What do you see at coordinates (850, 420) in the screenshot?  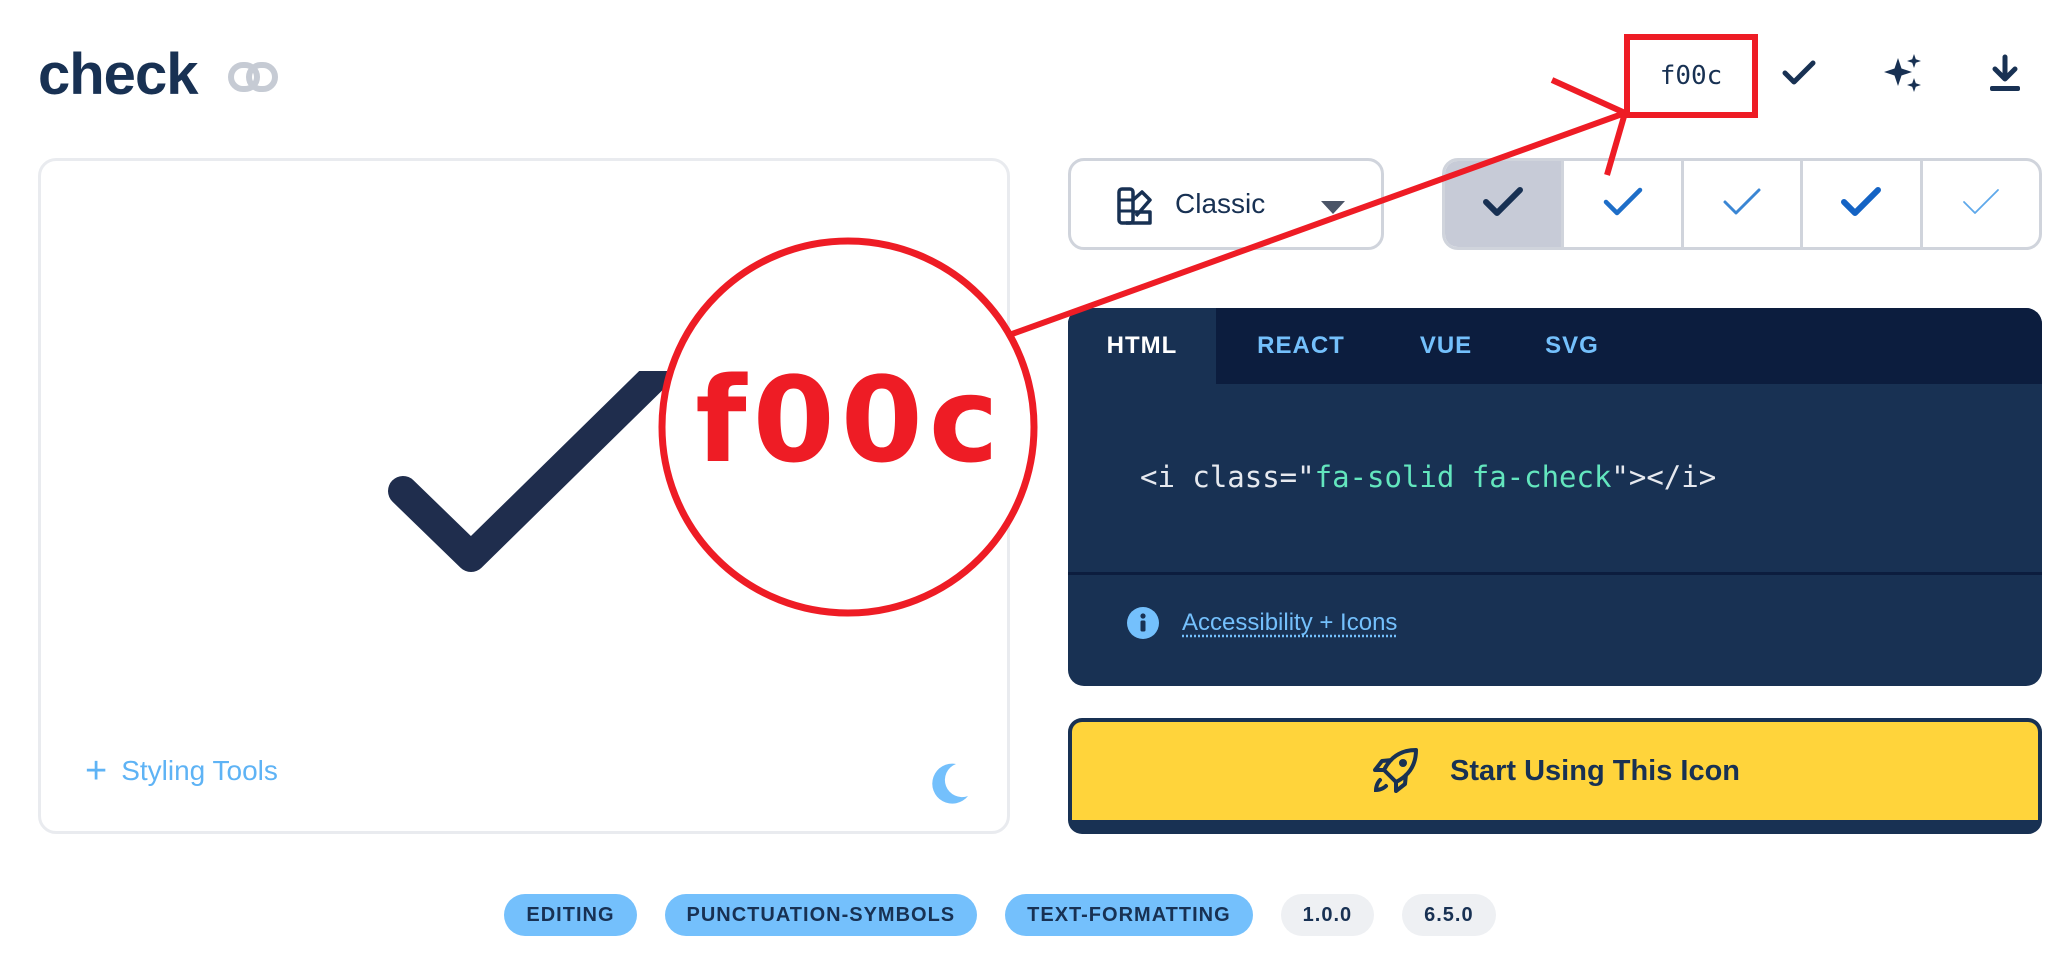 I see `annotation-zoom-text: f00c` at bounding box center [850, 420].